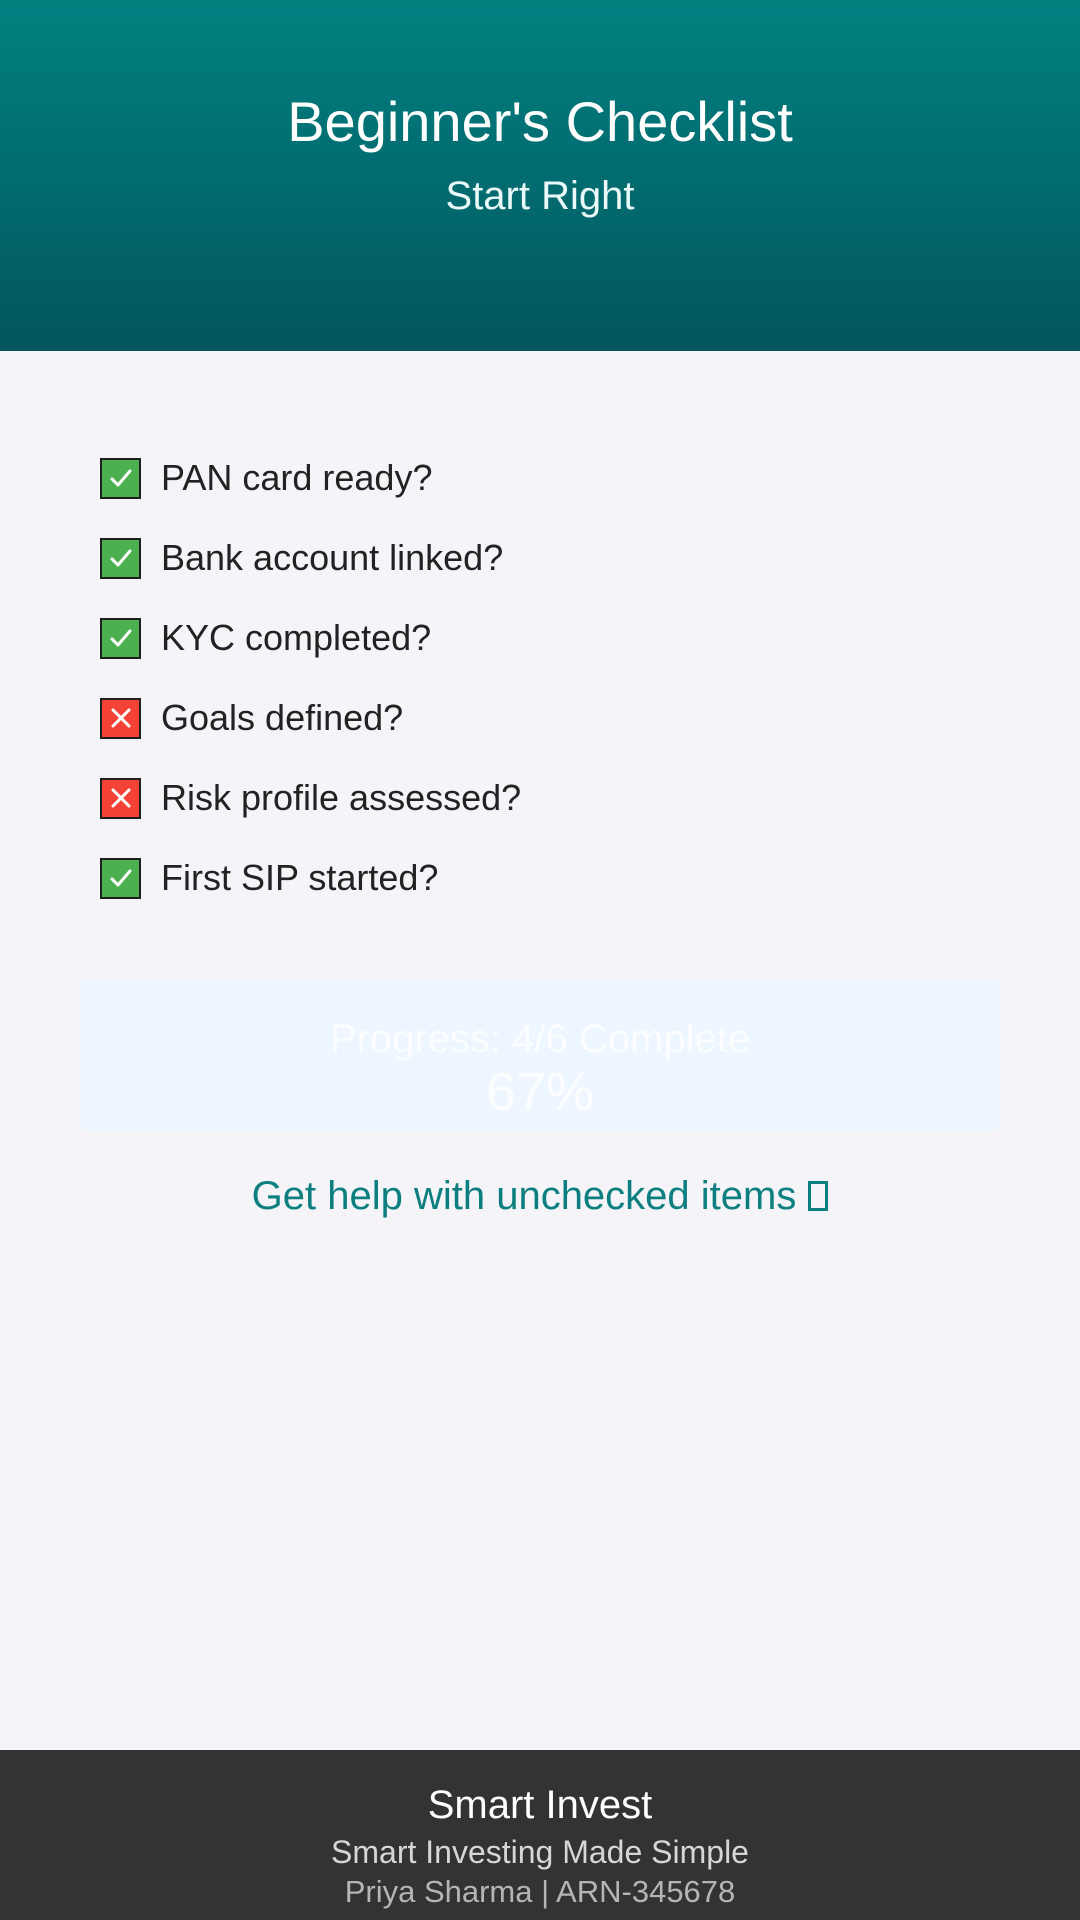 The height and width of the screenshot is (1920, 1080). What do you see at coordinates (540, 1852) in the screenshot?
I see `footer-tagline: Smart Investing Made Simple` at bounding box center [540, 1852].